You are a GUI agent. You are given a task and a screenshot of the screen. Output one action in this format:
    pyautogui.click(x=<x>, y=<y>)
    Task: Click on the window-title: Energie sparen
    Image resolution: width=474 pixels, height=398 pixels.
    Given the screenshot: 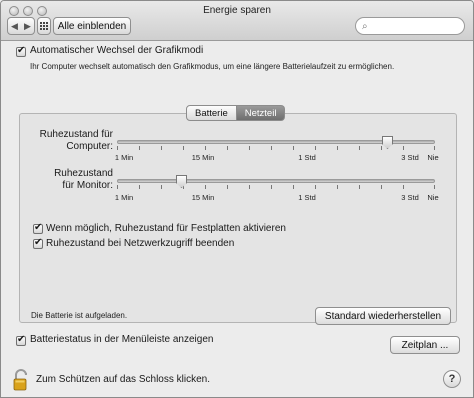 What is the action you would take?
    pyautogui.click(x=237, y=10)
    